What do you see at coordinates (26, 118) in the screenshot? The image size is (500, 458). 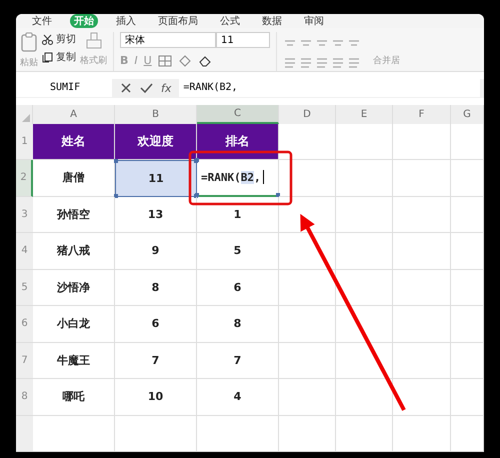 I see `select-all-icon` at bounding box center [26, 118].